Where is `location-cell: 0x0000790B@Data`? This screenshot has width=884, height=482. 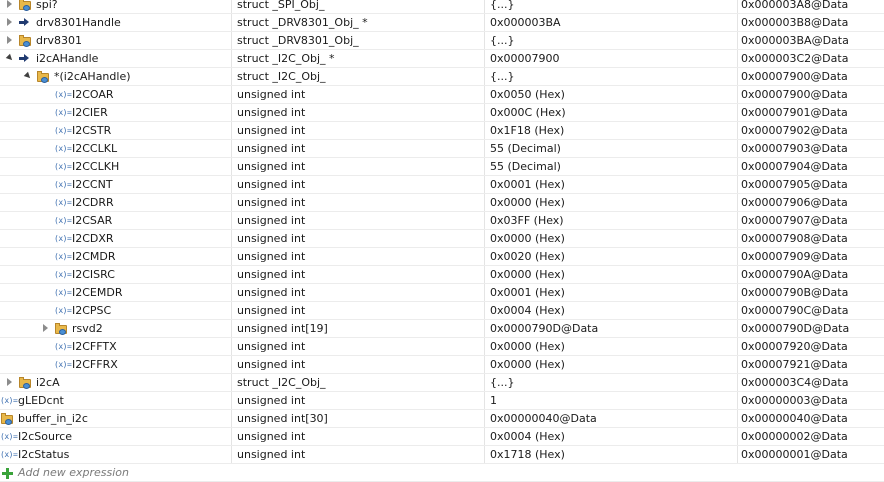 location-cell: 0x0000790B@Data is located at coordinates (795, 292).